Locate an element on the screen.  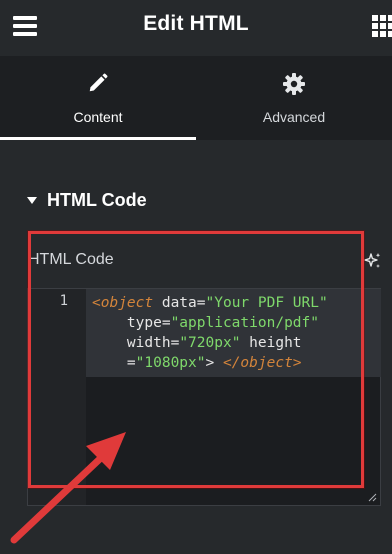
html-code-section-toggle: HTML Code is located at coordinates (87, 200).